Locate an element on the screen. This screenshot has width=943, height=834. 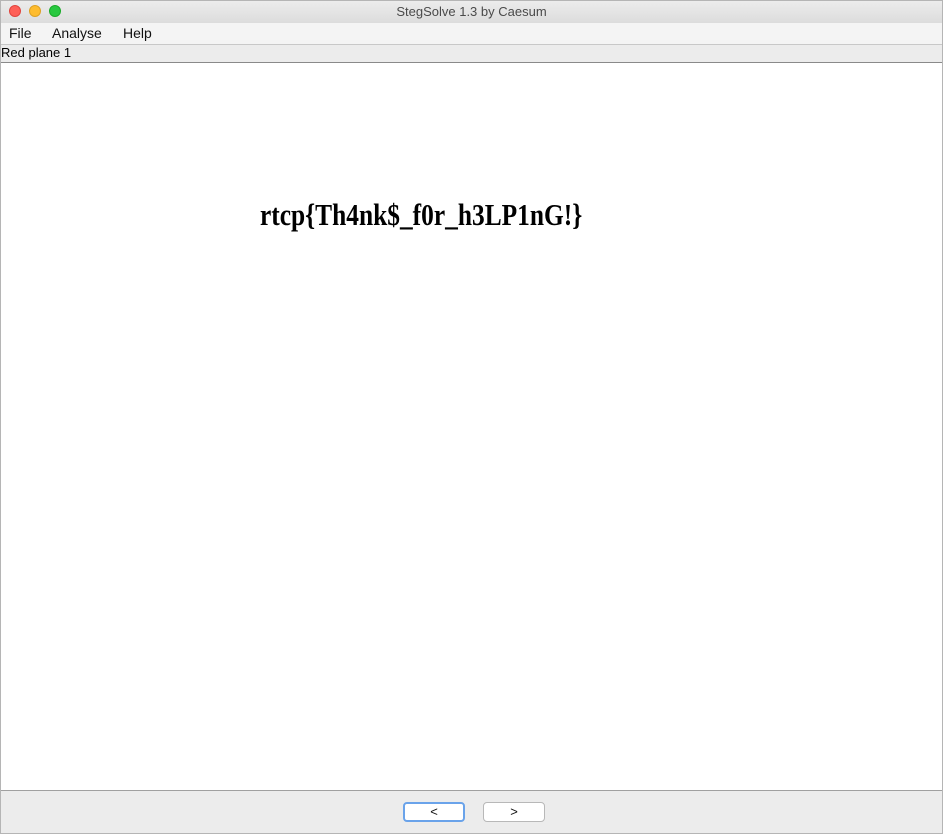
menu-bar: File Analyse Help is located at coordinates (471, 34).